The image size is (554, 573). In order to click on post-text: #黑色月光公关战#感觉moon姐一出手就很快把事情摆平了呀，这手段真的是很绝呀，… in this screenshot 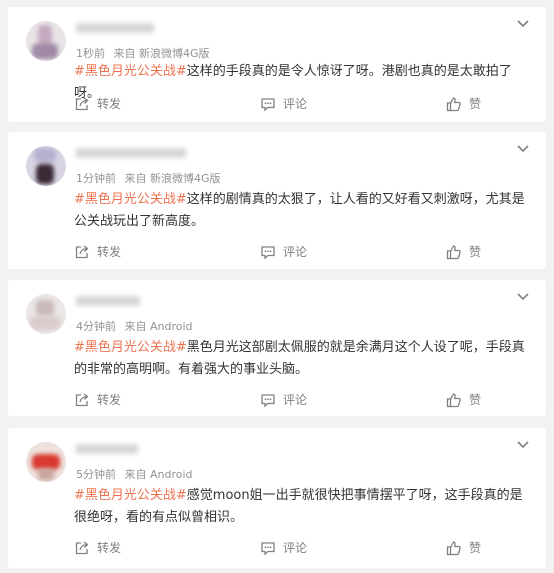, I will do `click(301, 507)`.